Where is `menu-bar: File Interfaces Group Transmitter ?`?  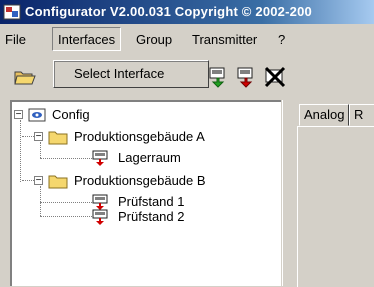
menu-bar: File Interfaces Group Transmitter ? is located at coordinates (187, 39).